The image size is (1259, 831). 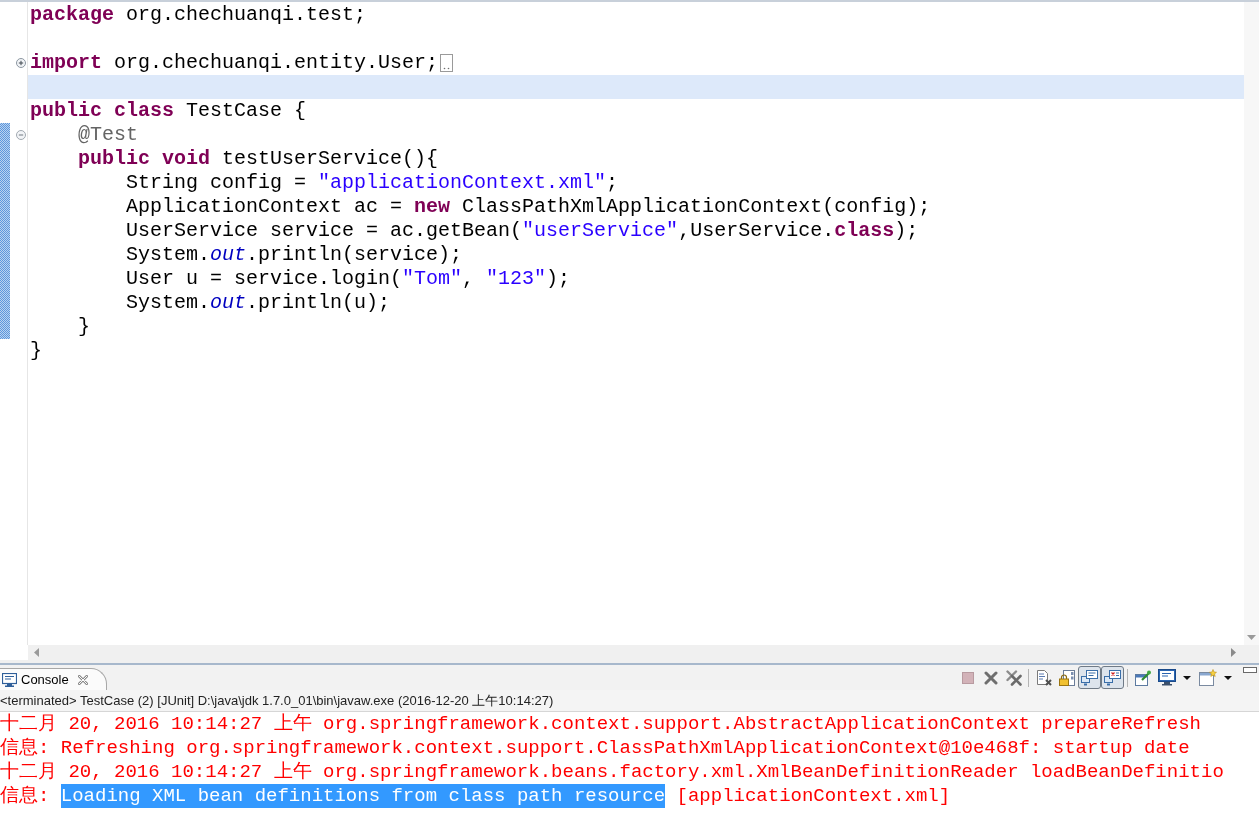 I want to click on x-icon, so click(x=990, y=677).